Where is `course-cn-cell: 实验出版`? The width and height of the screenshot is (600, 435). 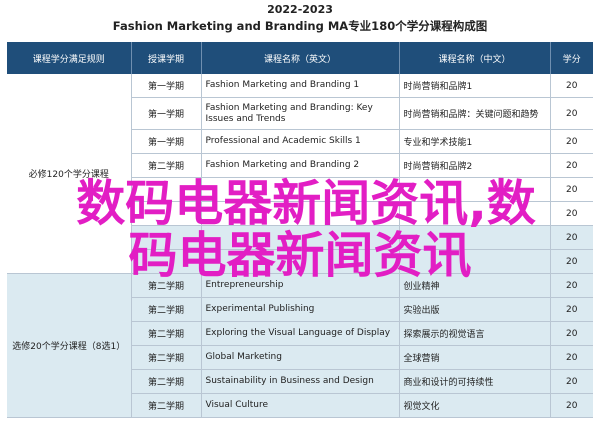 course-cn-cell: 实验出版 is located at coordinates (475, 309).